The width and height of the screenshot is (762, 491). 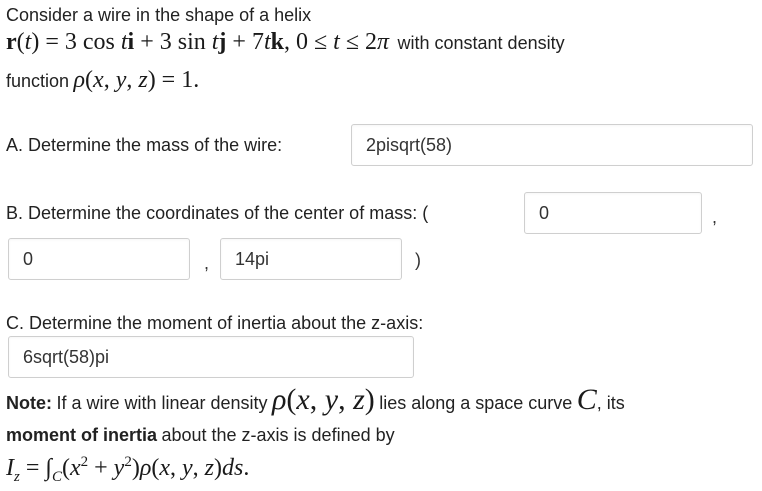 What do you see at coordinates (159, 15) in the screenshot?
I see `problem-intro: Consider a wire in the shape of a helix` at bounding box center [159, 15].